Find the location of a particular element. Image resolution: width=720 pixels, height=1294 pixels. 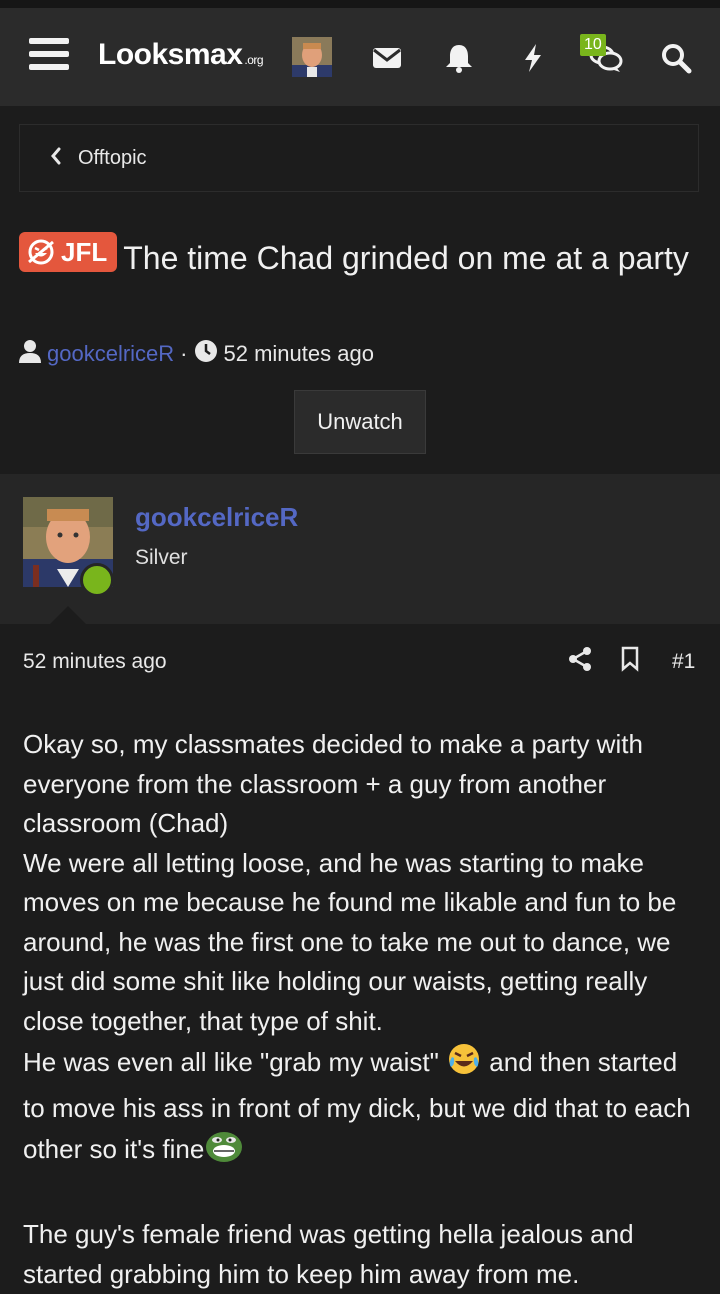

prefix-laughing-icon is located at coordinates (41, 252).